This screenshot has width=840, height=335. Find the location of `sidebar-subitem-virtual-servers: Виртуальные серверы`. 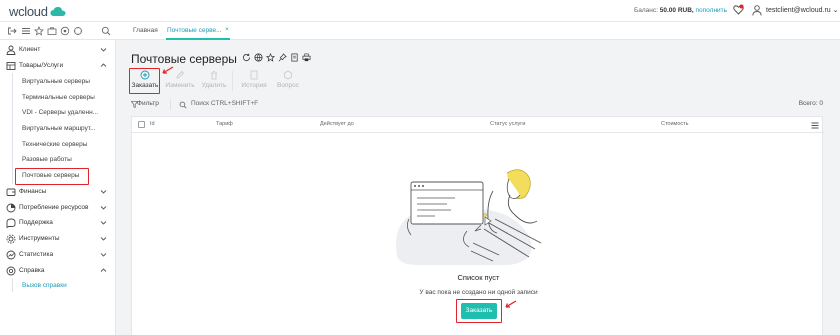

sidebar-subitem-virtual-servers: Виртуальные серверы is located at coordinates (56, 81).